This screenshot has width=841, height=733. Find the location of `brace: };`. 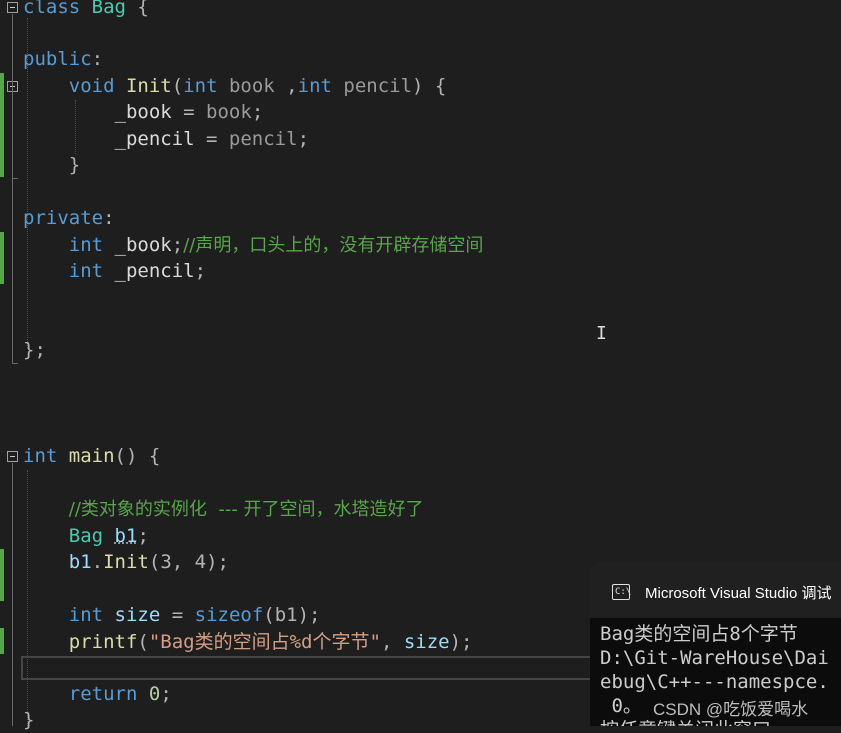

brace: }; is located at coordinates (34, 350).